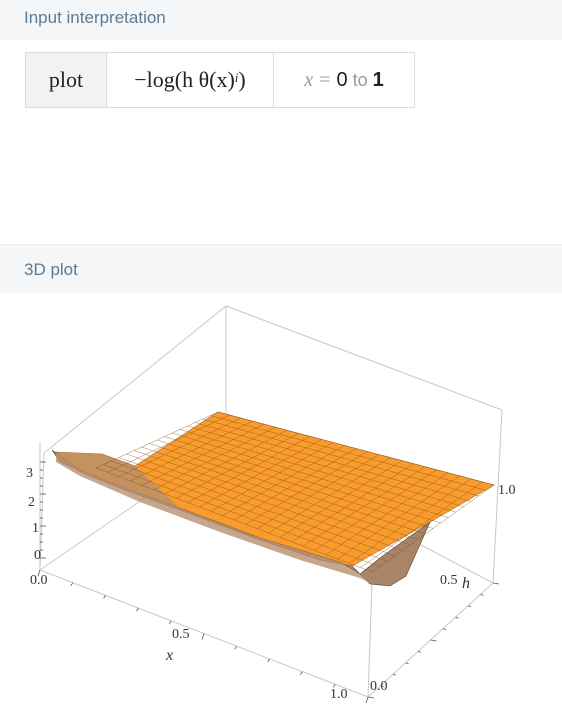  I want to click on x-axis: 0.0 0.5 1.0 x, so click(189, 637).